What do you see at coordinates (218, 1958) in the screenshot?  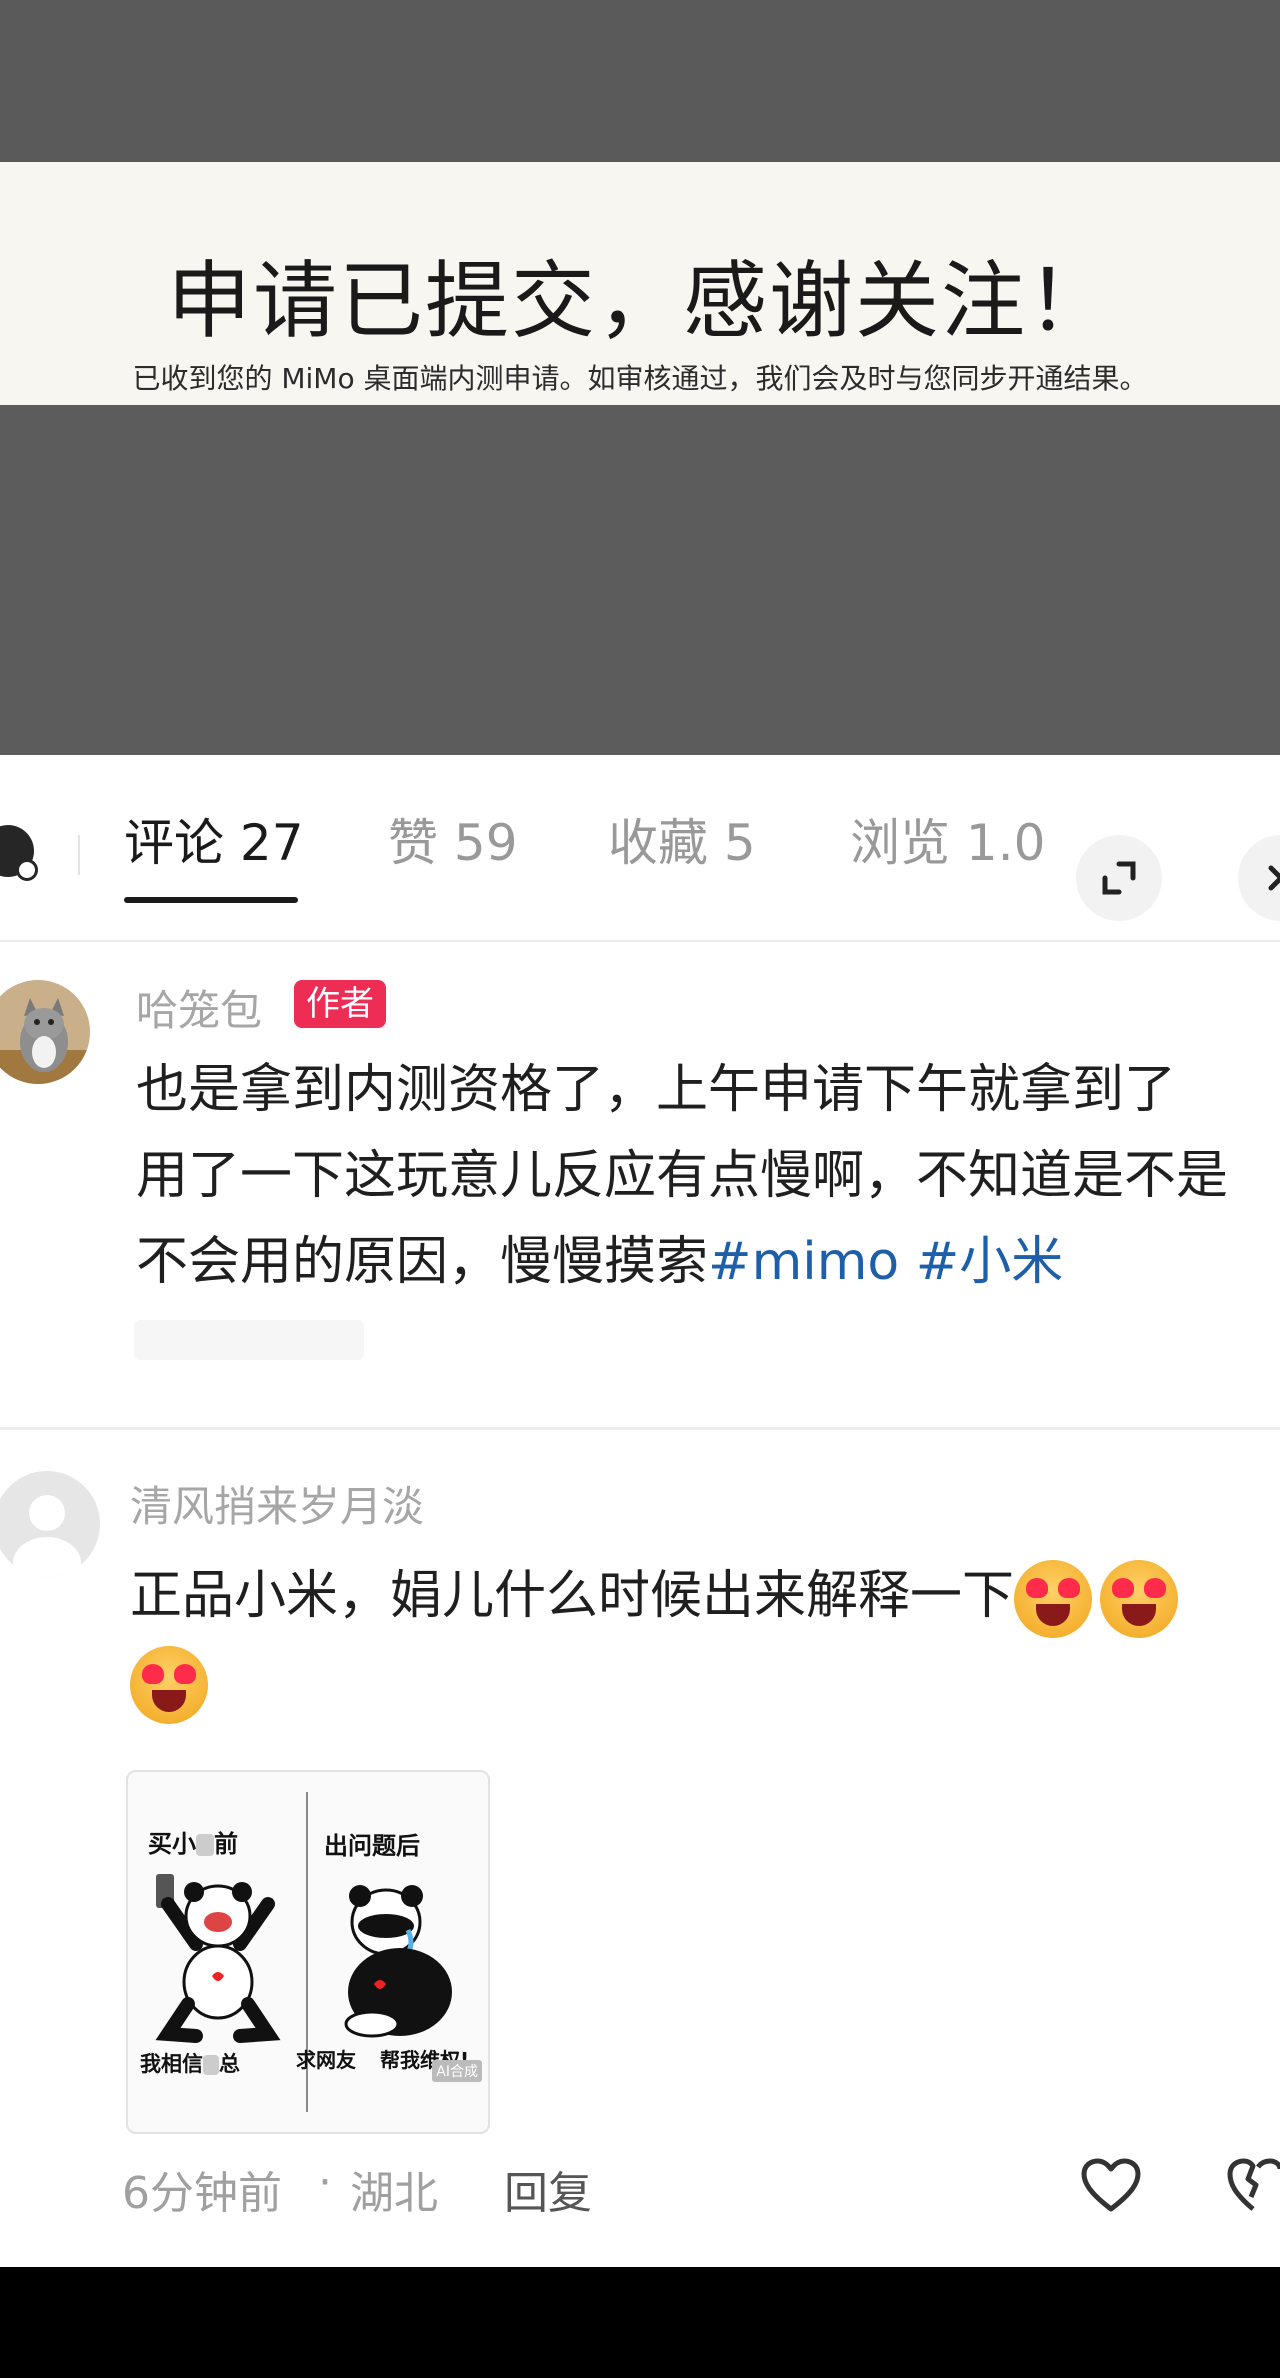 I see `happy-panda-icon` at bounding box center [218, 1958].